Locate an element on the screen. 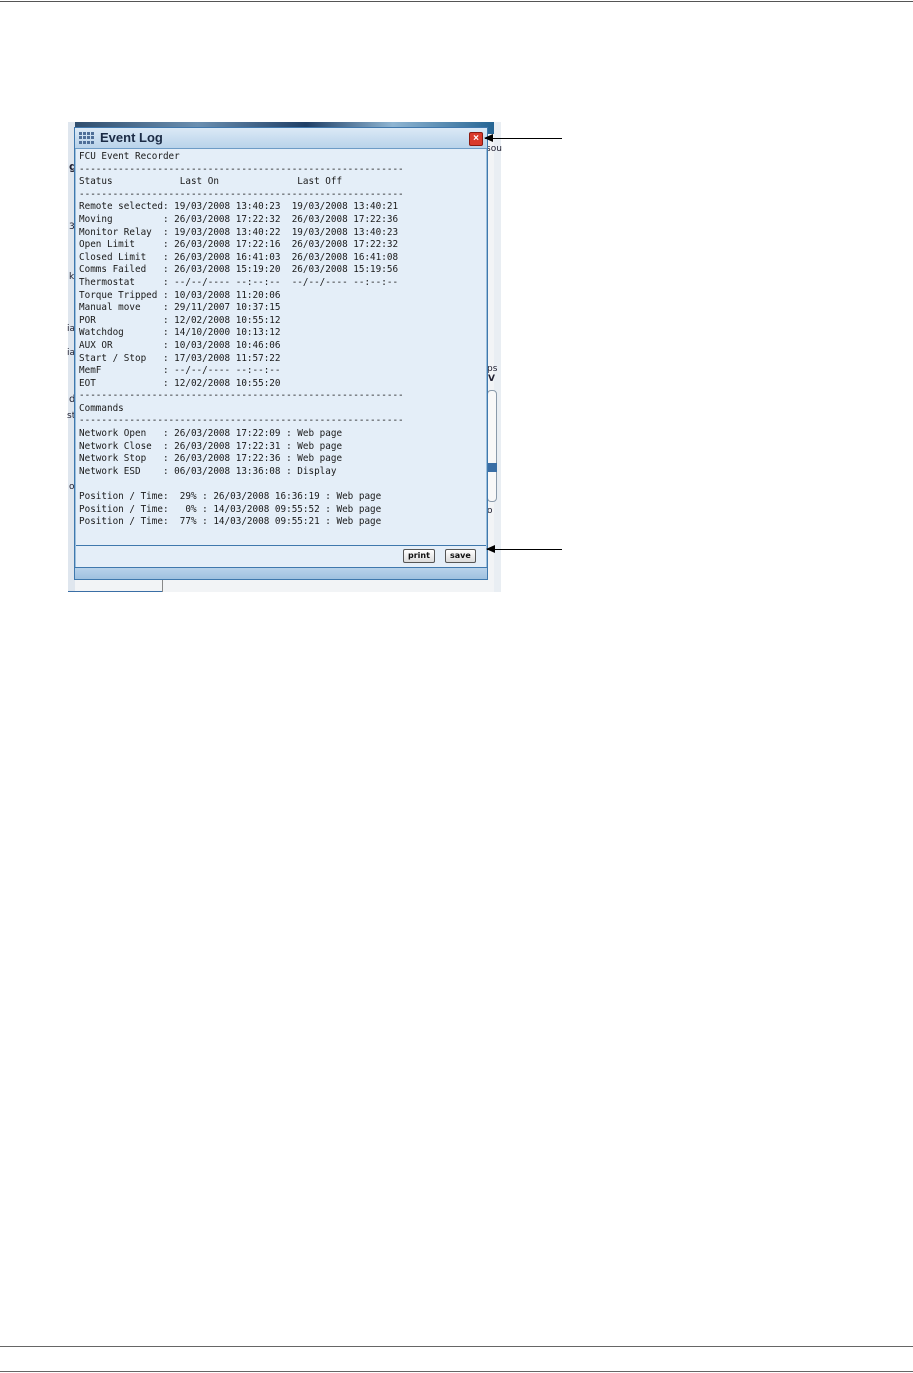 Image resolution: width=913 pixels, height=1373 pixels. page-bottom-rule is located at coordinates (456, 1371).